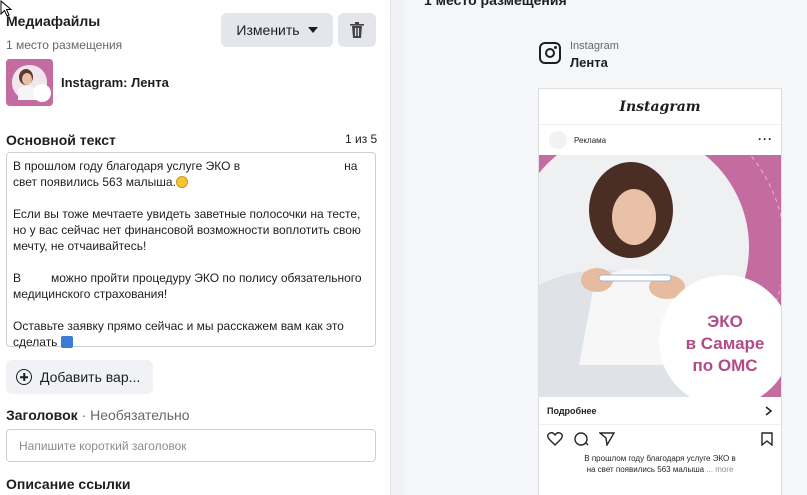 The height and width of the screenshot is (495, 807). I want to click on headline-optional-text: · Необязательно, so click(133, 415).